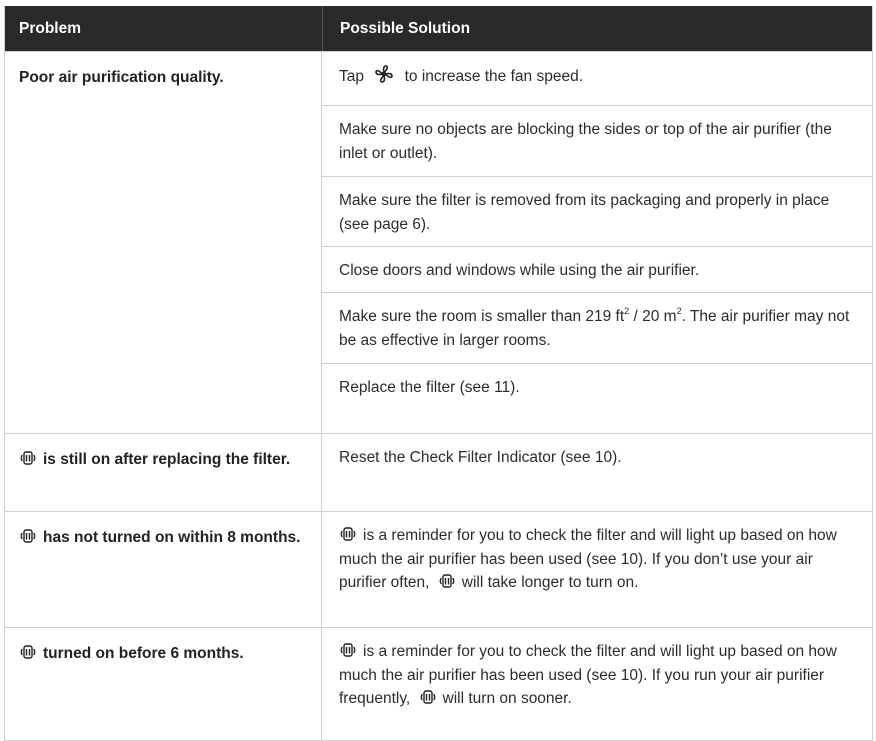 The height and width of the screenshot is (741, 876). What do you see at coordinates (384, 74) in the screenshot?
I see `fan-icon` at bounding box center [384, 74].